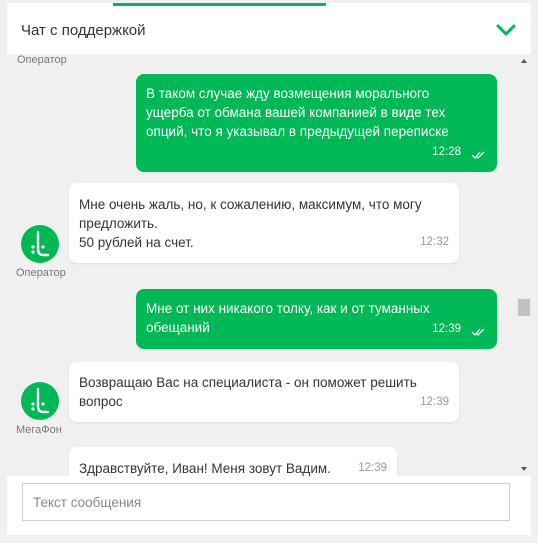 This screenshot has width=538, height=543. Describe the element at coordinates (205, 468) in the screenshot. I see `message-text: Здравствуйте, Иван! Меня зовут Вадим.` at that location.